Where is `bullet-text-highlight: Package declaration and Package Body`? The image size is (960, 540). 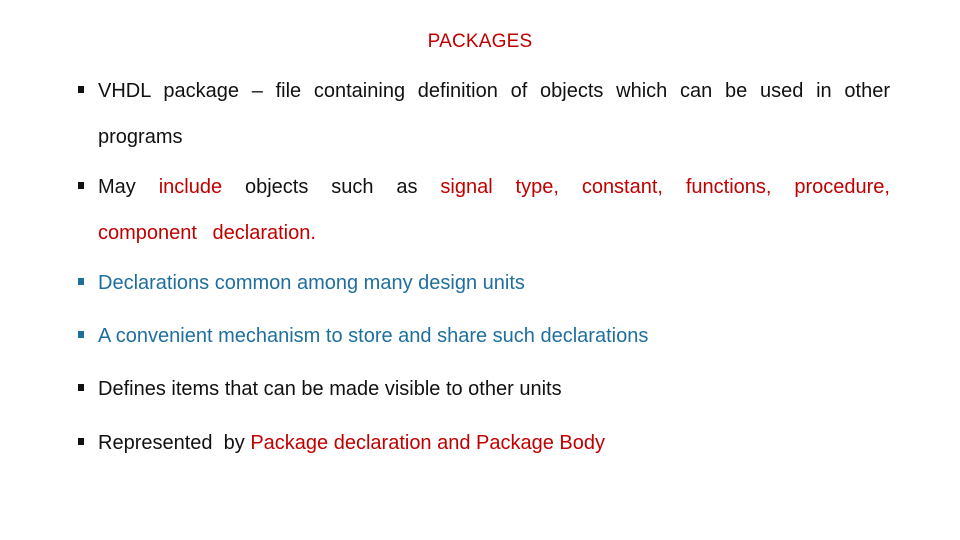 bullet-text-highlight: Package declaration and Package Body is located at coordinates (428, 443).